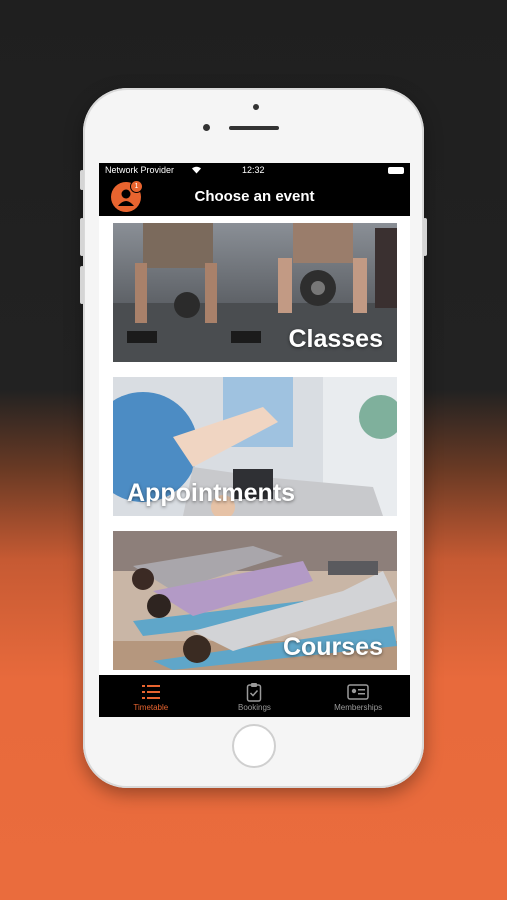 This screenshot has width=507, height=900. I want to click on event-card-appointments: Appointments, so click(255, 446).